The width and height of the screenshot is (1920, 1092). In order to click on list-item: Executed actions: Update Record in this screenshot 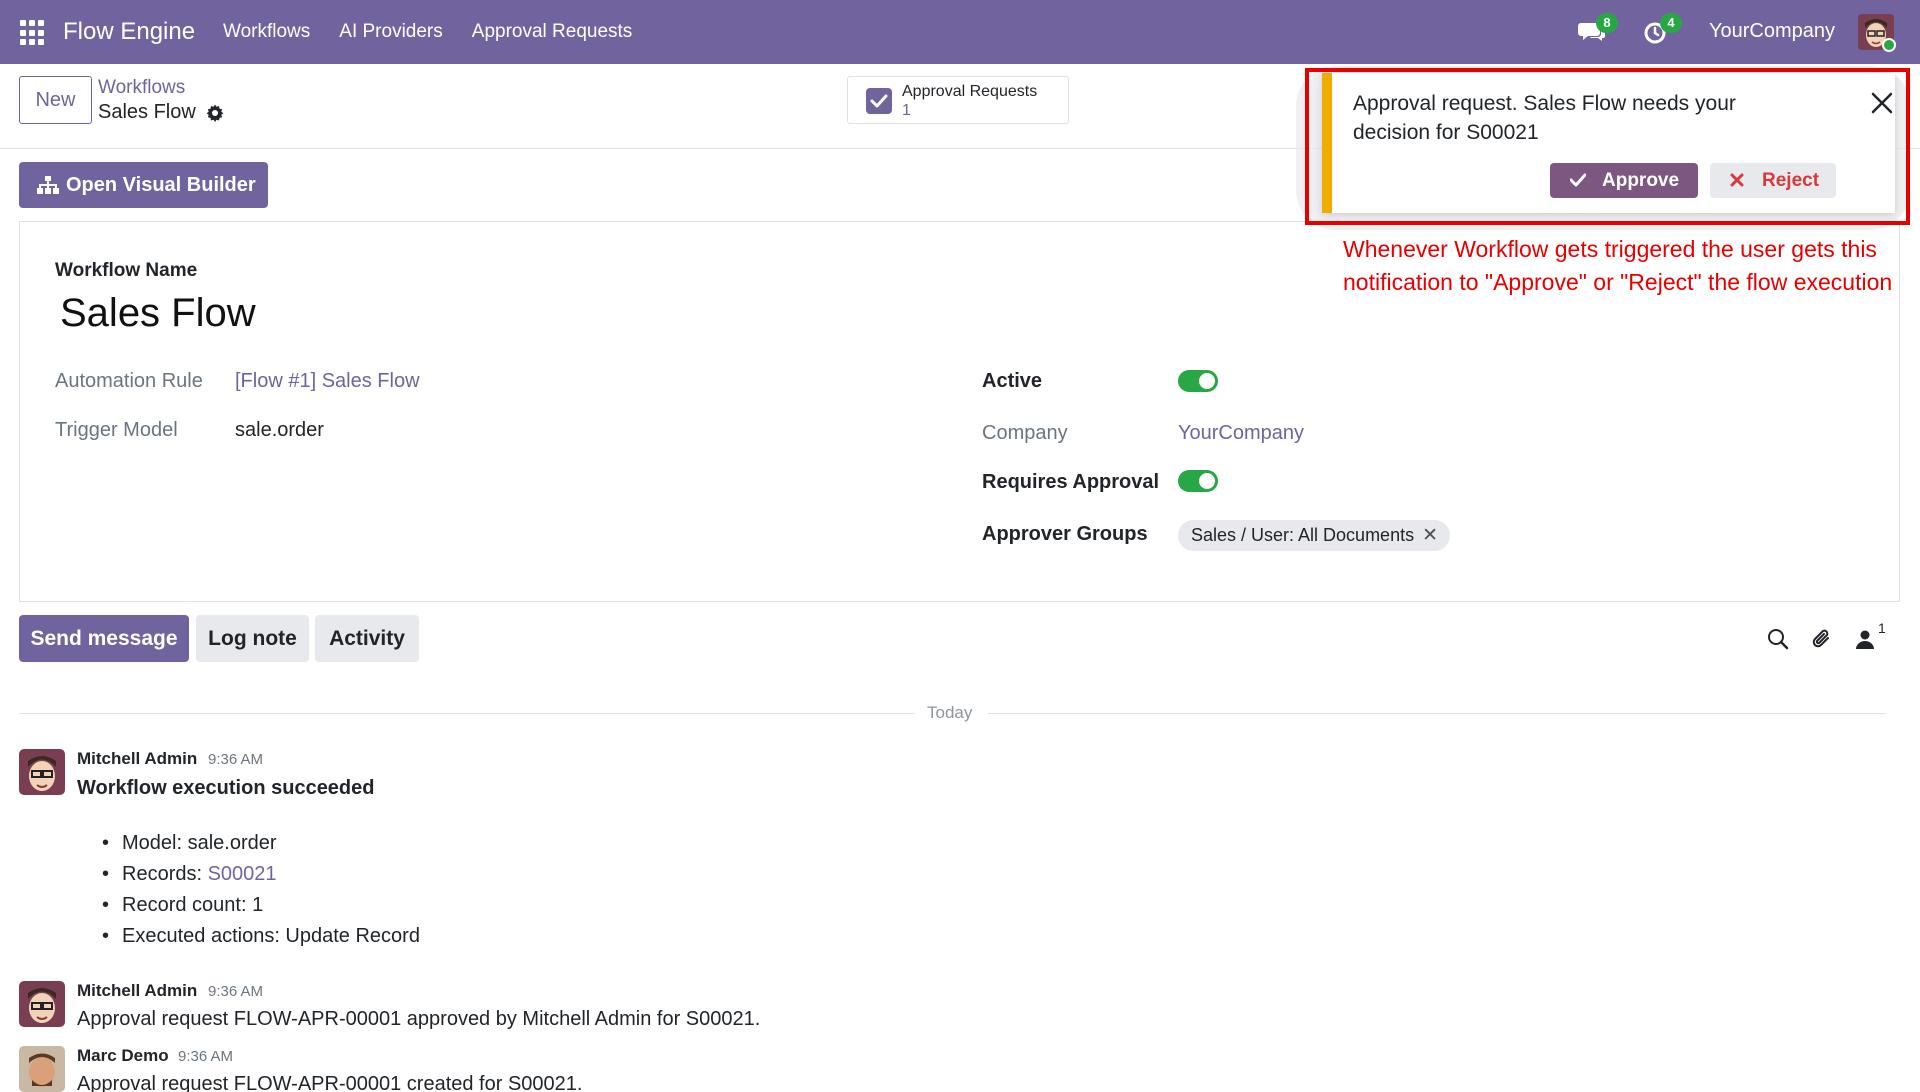, I will do `click(260, 936)`.